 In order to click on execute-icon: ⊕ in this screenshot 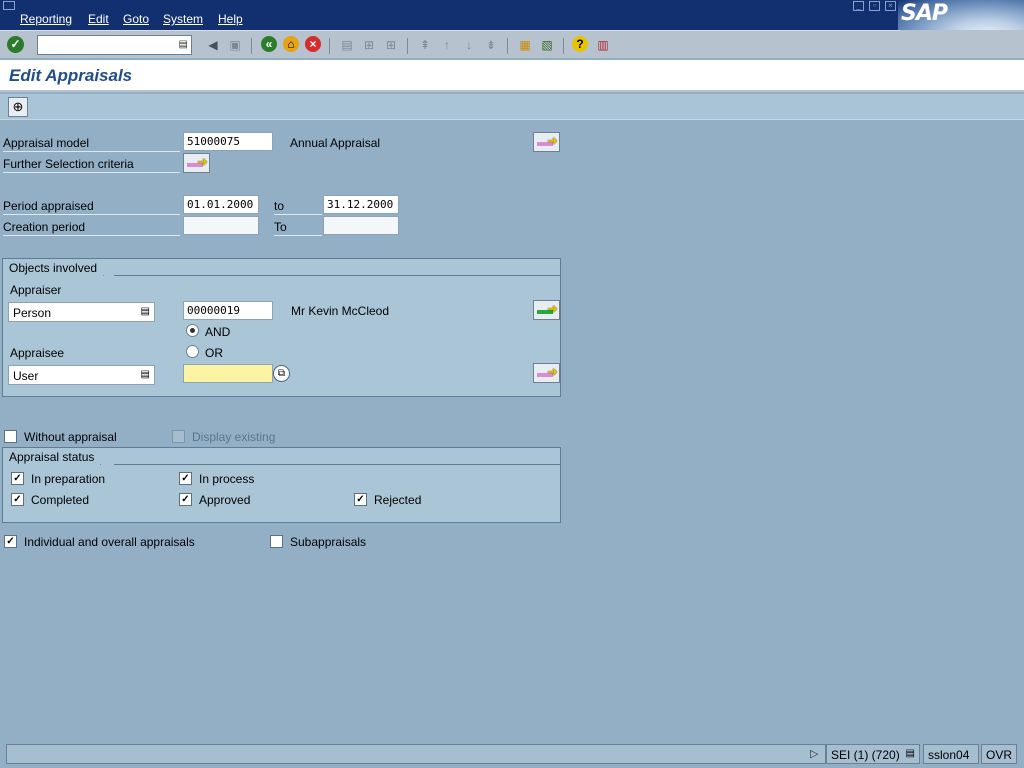, I will do `click(18, 106)`.